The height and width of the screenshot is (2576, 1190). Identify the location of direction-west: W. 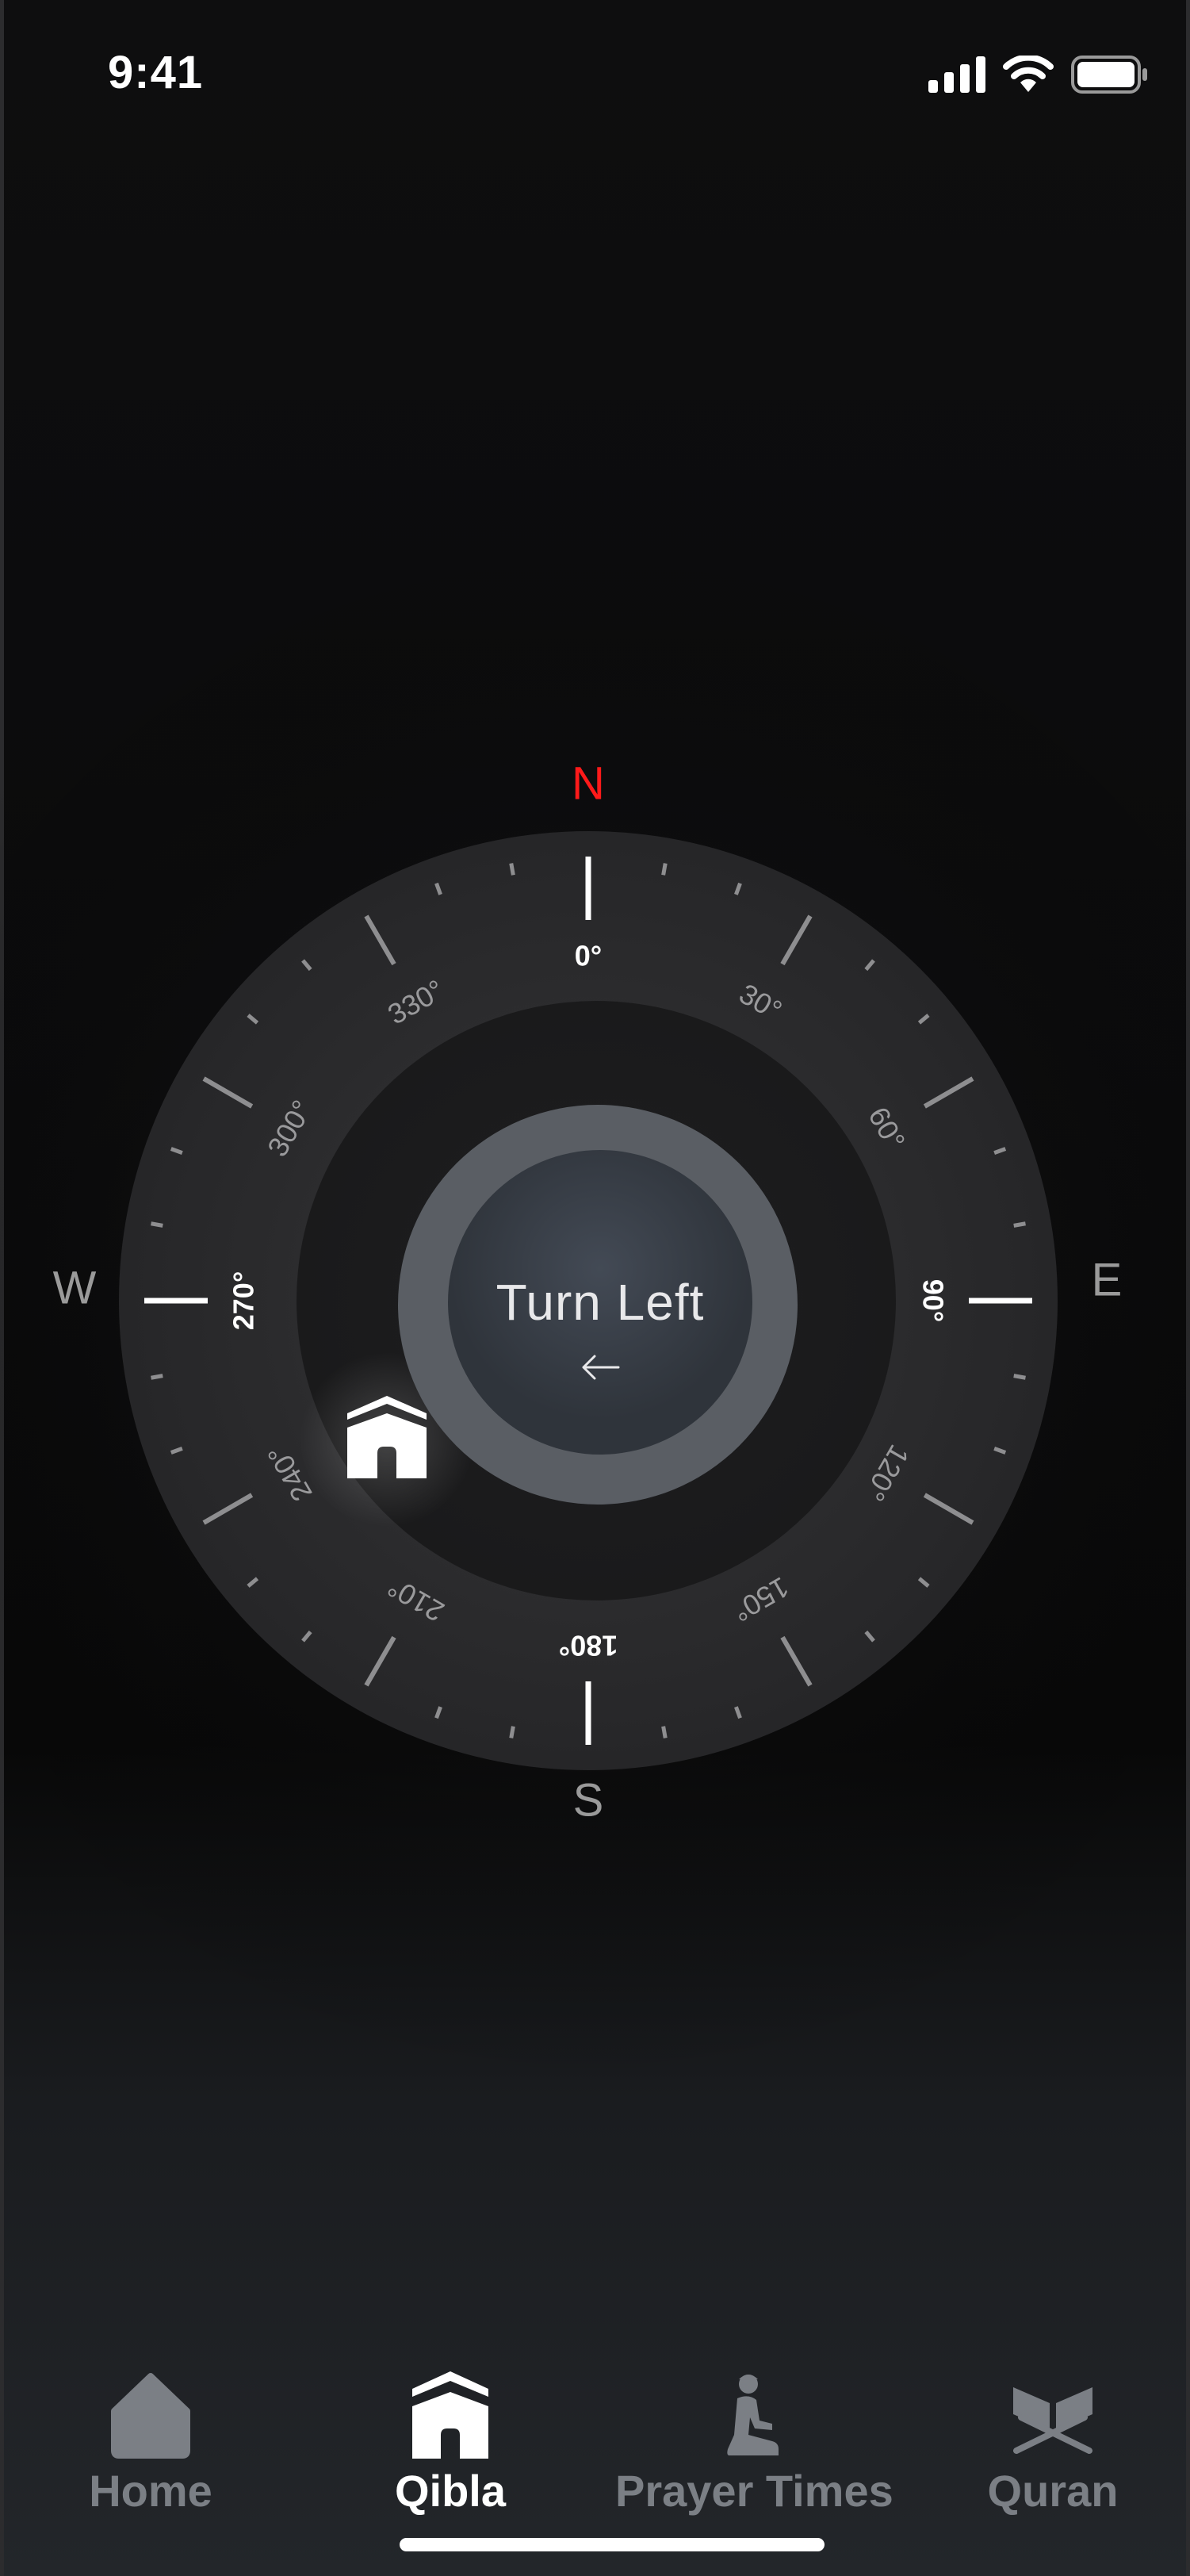
(74, 1288).